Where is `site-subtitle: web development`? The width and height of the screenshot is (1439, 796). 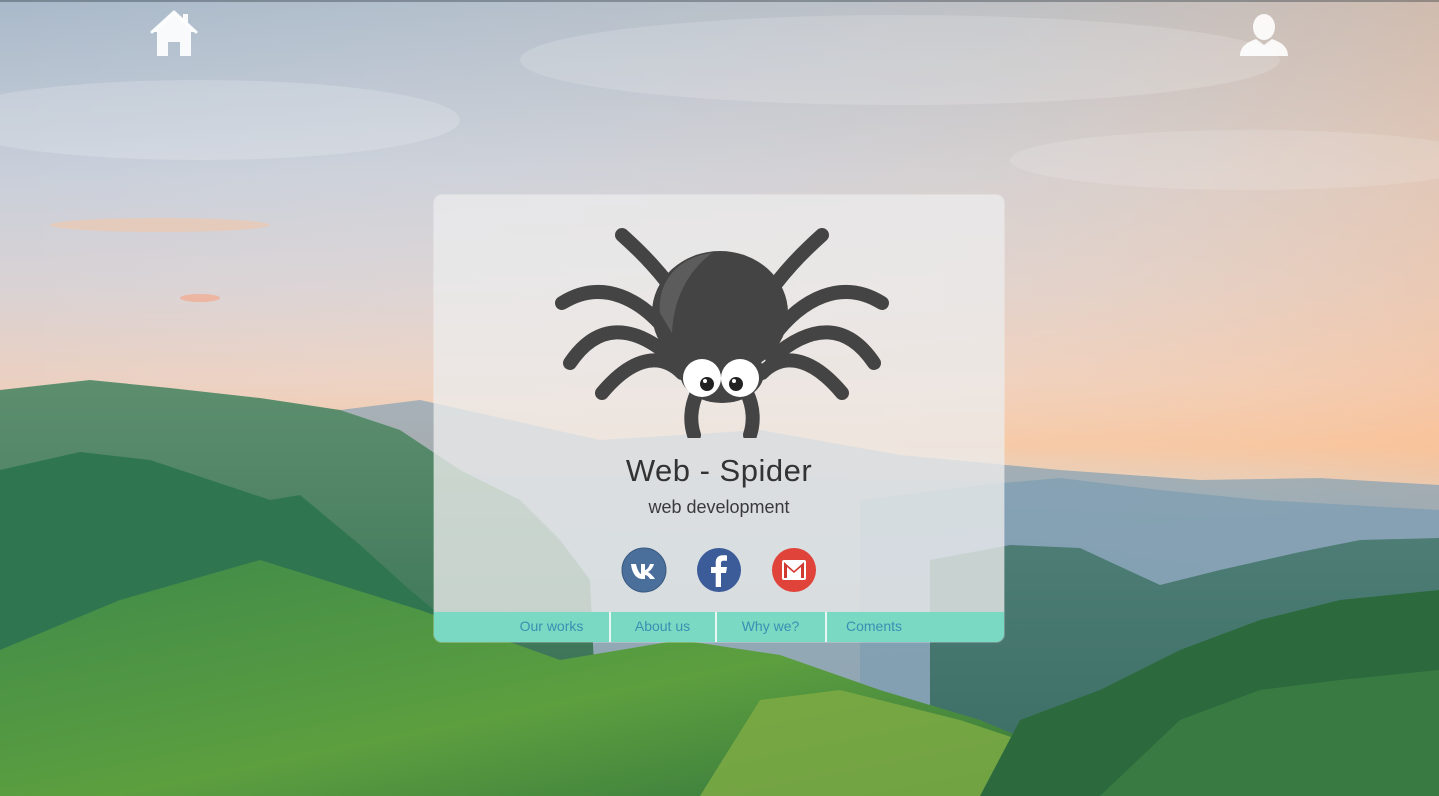
site-subtitle: web development is located at coordinates (719, 507).